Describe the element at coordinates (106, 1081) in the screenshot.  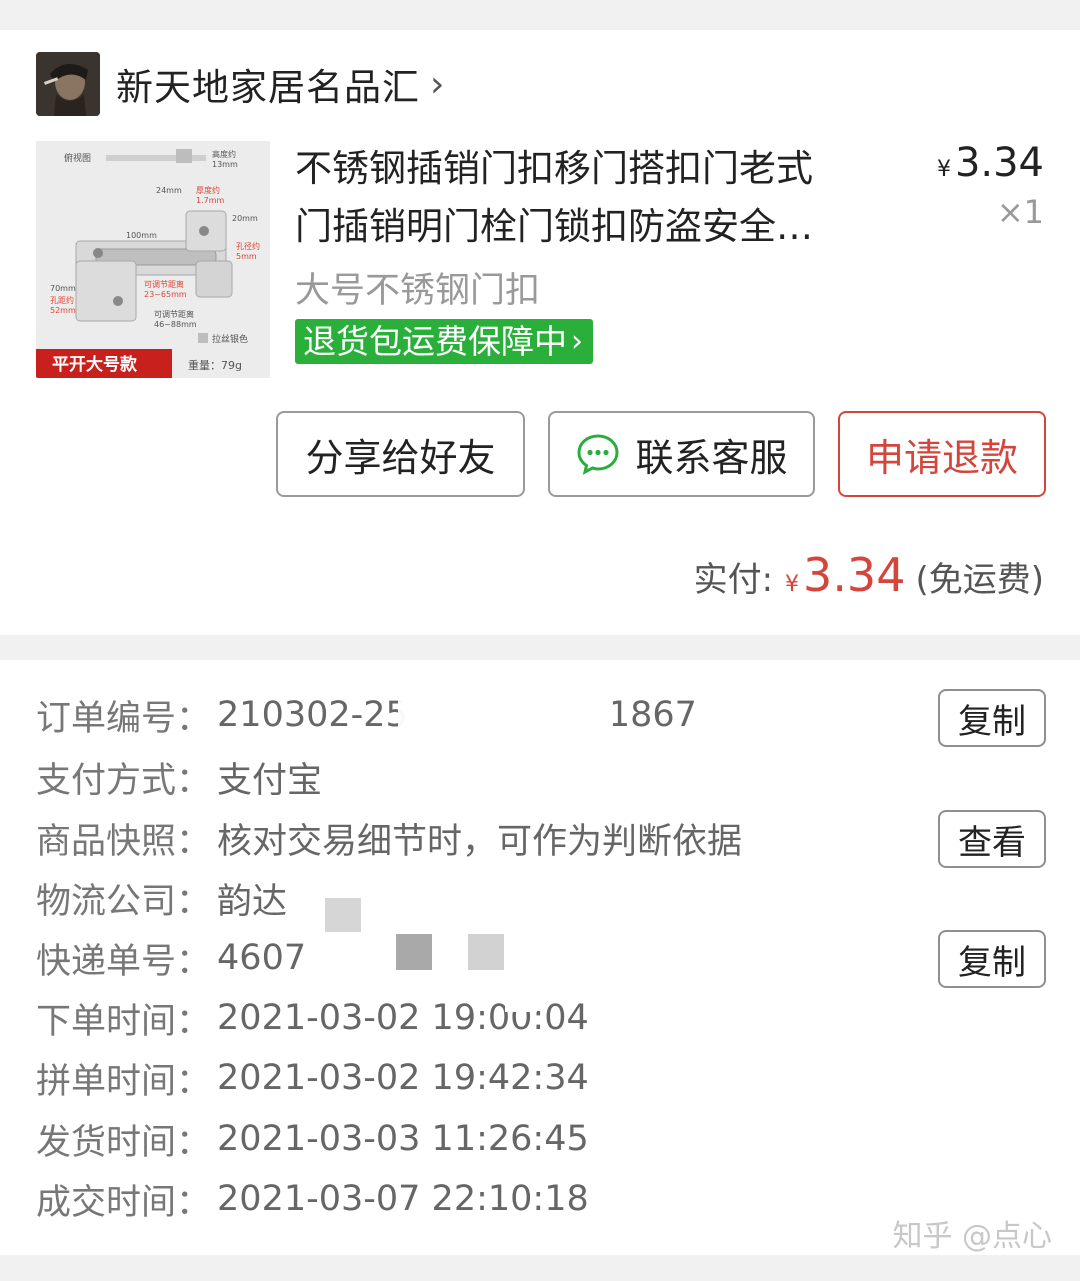
I see `info-label: 拼单时间` at that location.